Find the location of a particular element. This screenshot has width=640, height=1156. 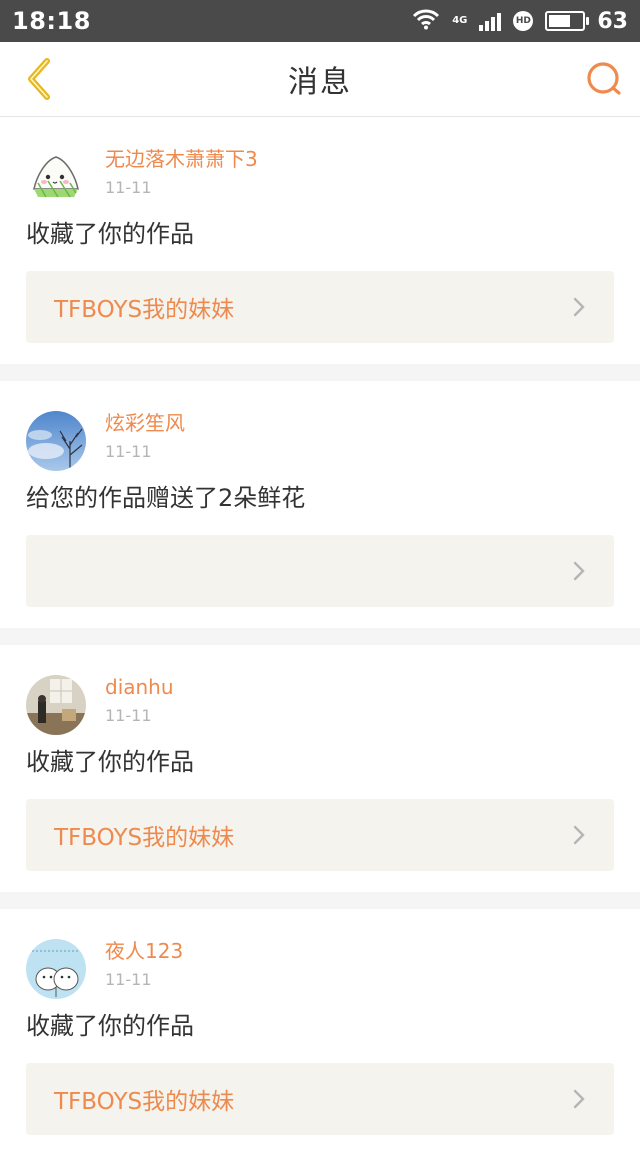

message-username: 夜人123 is located at coordinates (144, 951).